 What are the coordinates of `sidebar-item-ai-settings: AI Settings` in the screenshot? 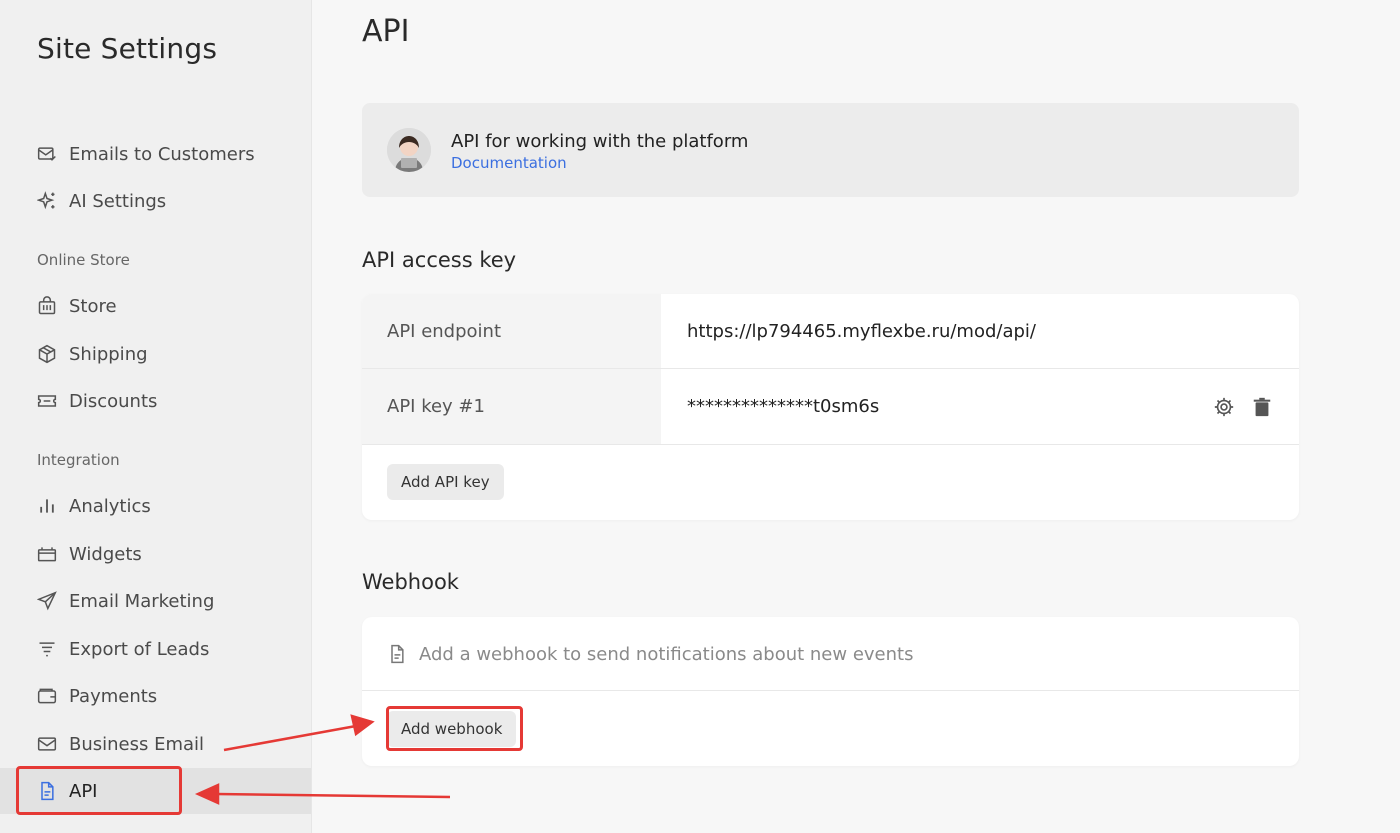 It's located at (155, 201).